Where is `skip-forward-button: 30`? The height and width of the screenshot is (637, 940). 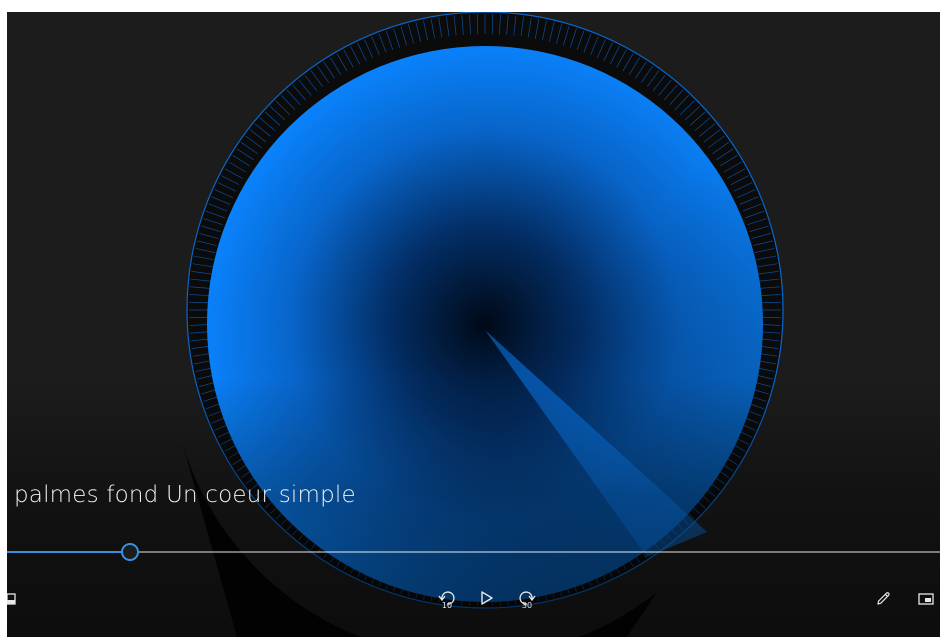
skip-forward-button: 30 is located at coordinates (527, 598).